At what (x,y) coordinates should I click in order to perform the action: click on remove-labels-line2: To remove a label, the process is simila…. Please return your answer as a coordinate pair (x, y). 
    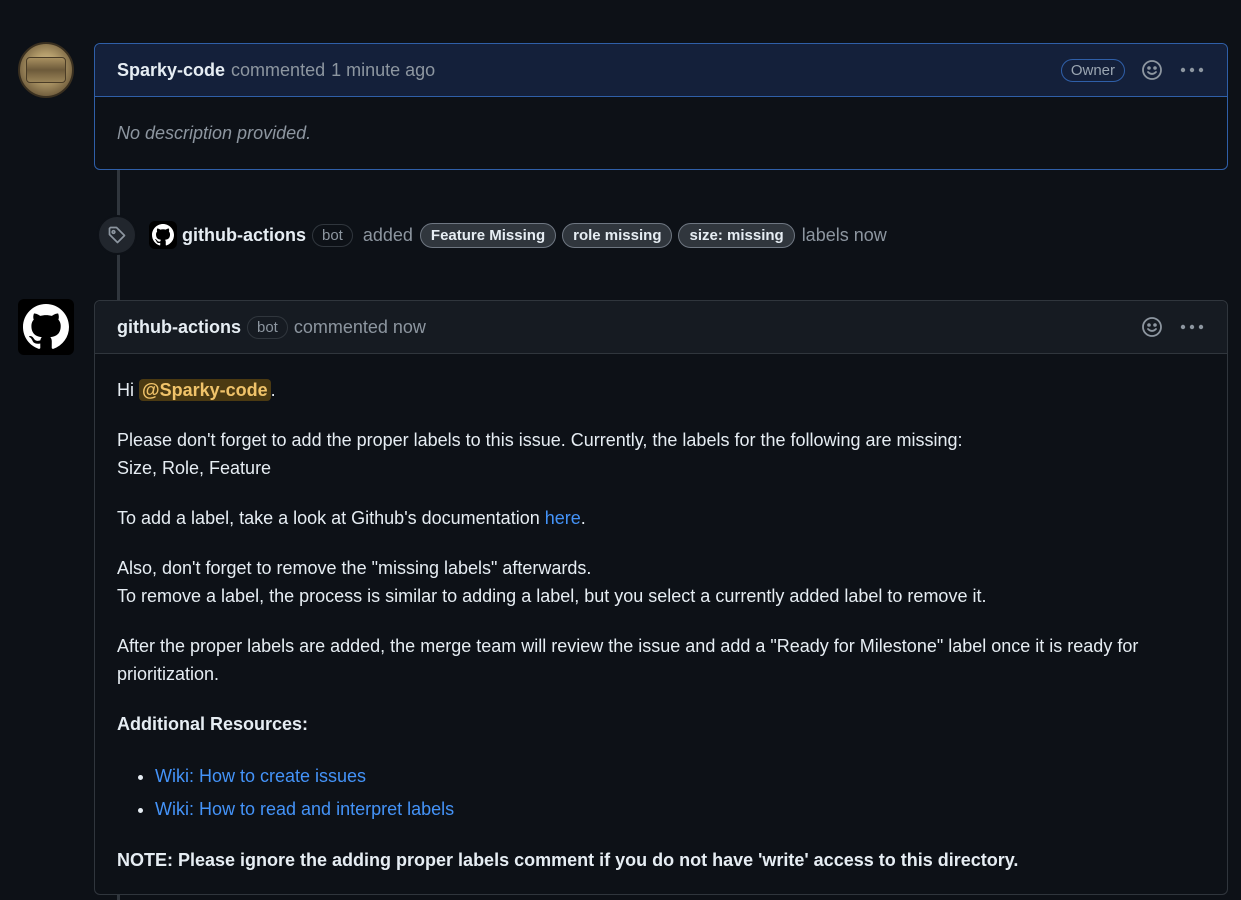
    Looking at the image, I should click on (552, 596).